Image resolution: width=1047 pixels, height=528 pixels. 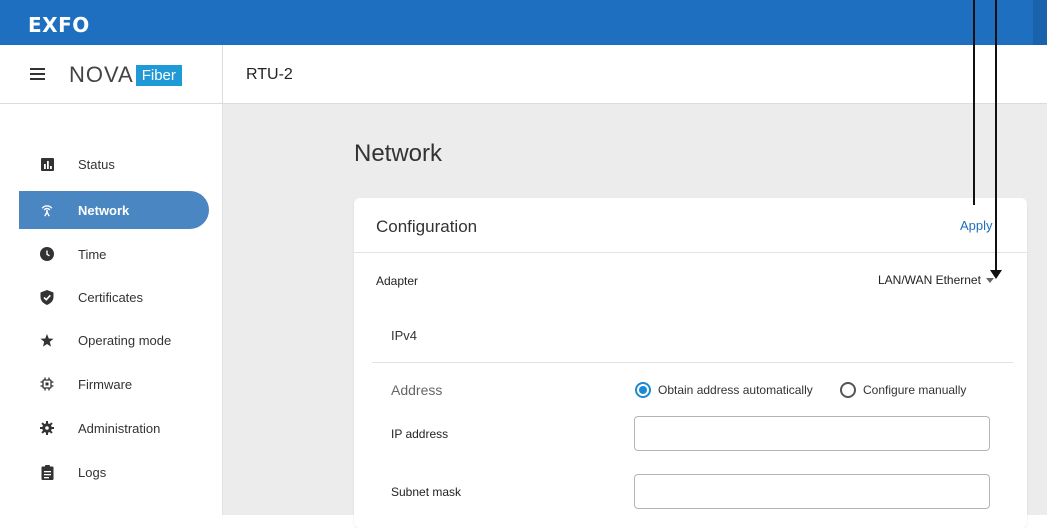 I want to click on app-bar: NOVA Fiber, so click(x=523, y=74).